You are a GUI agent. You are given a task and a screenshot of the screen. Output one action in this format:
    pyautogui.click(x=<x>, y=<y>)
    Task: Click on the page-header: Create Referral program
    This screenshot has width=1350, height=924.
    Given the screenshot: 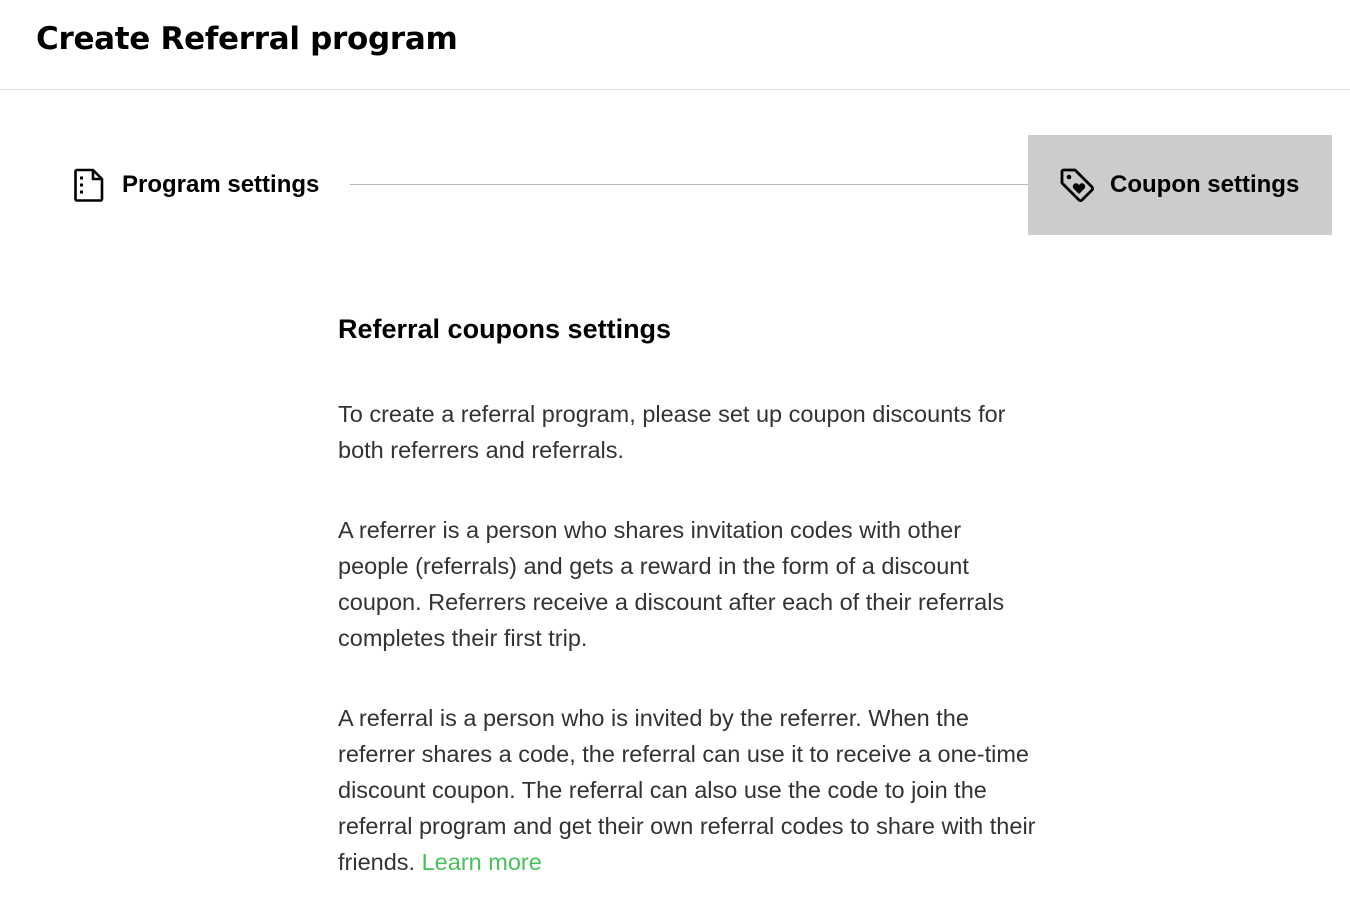 What is the action you would take?
    pyautogui.click(x=675, y=45)
    